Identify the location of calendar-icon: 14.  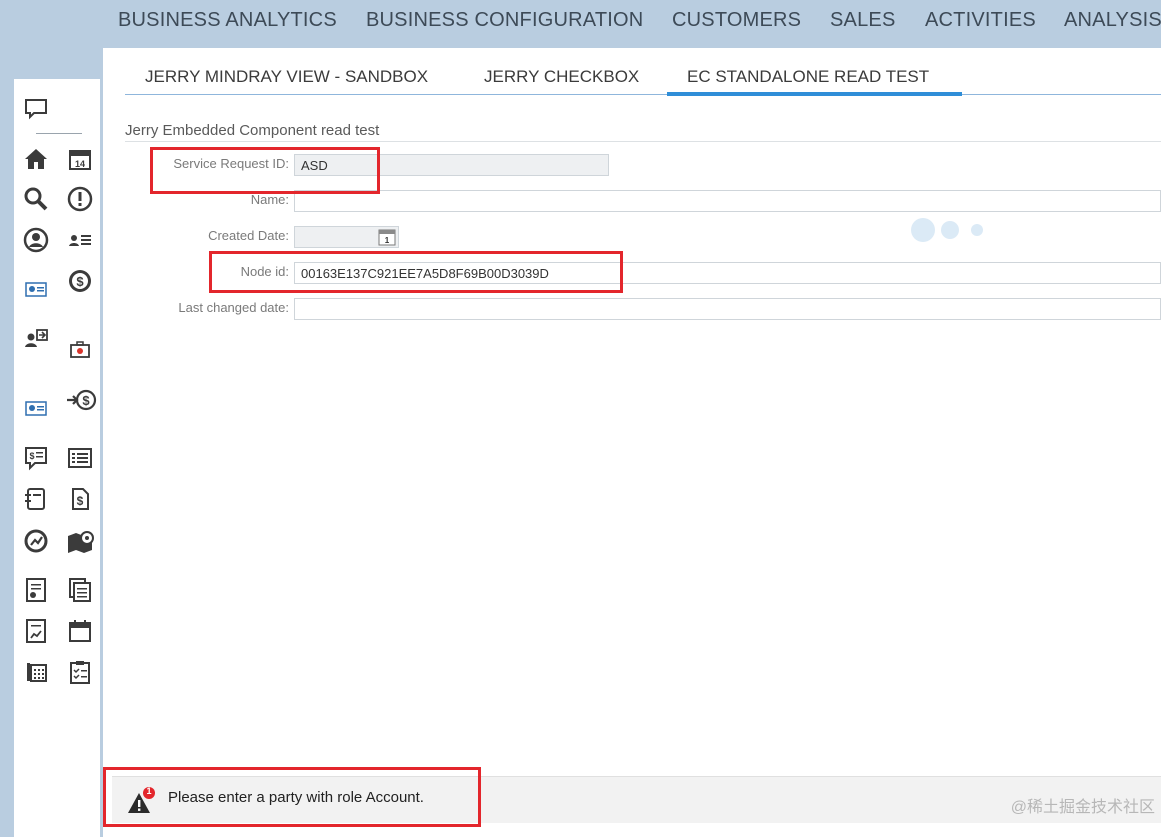
(80, 159).